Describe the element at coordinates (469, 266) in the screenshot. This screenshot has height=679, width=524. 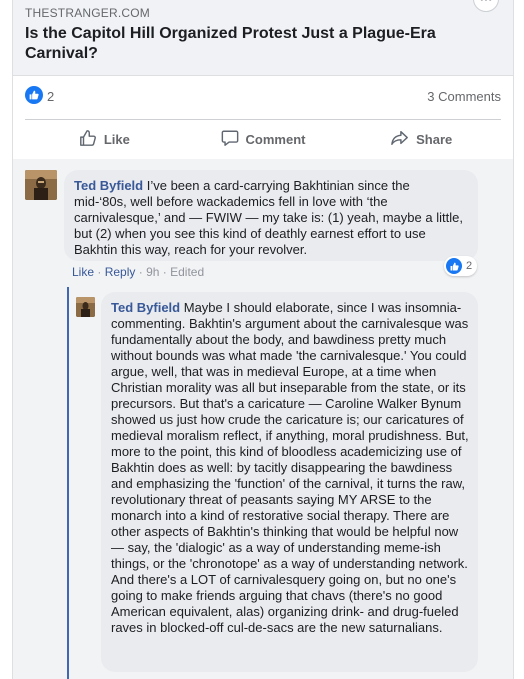
I see `reaction-count: 2` at that location.